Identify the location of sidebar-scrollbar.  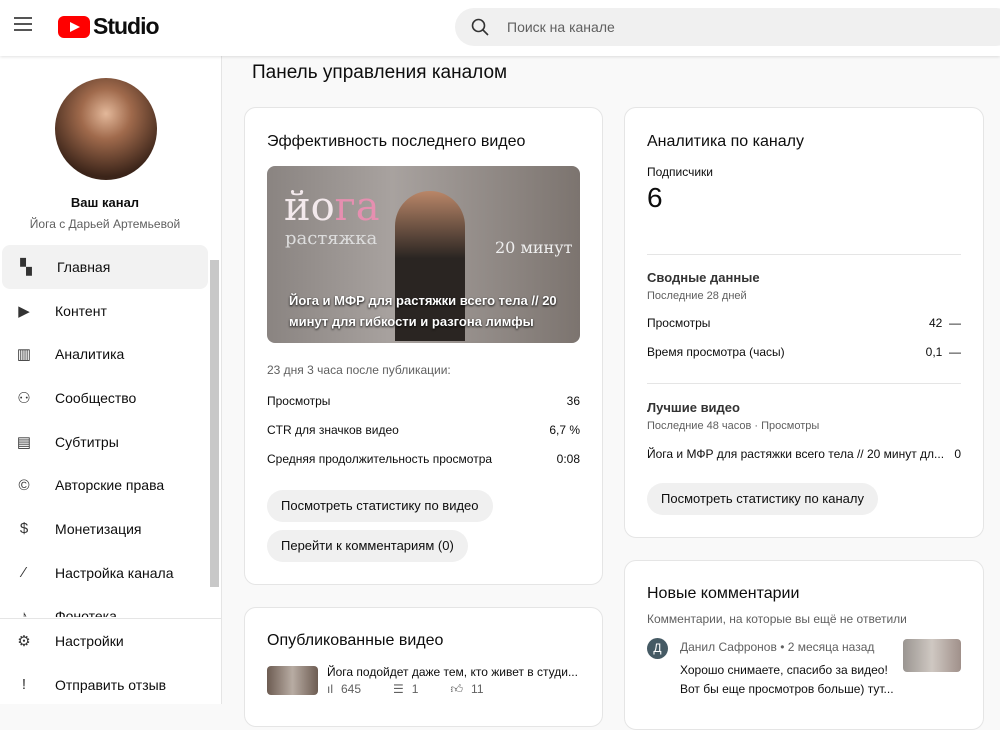
(214, 423).